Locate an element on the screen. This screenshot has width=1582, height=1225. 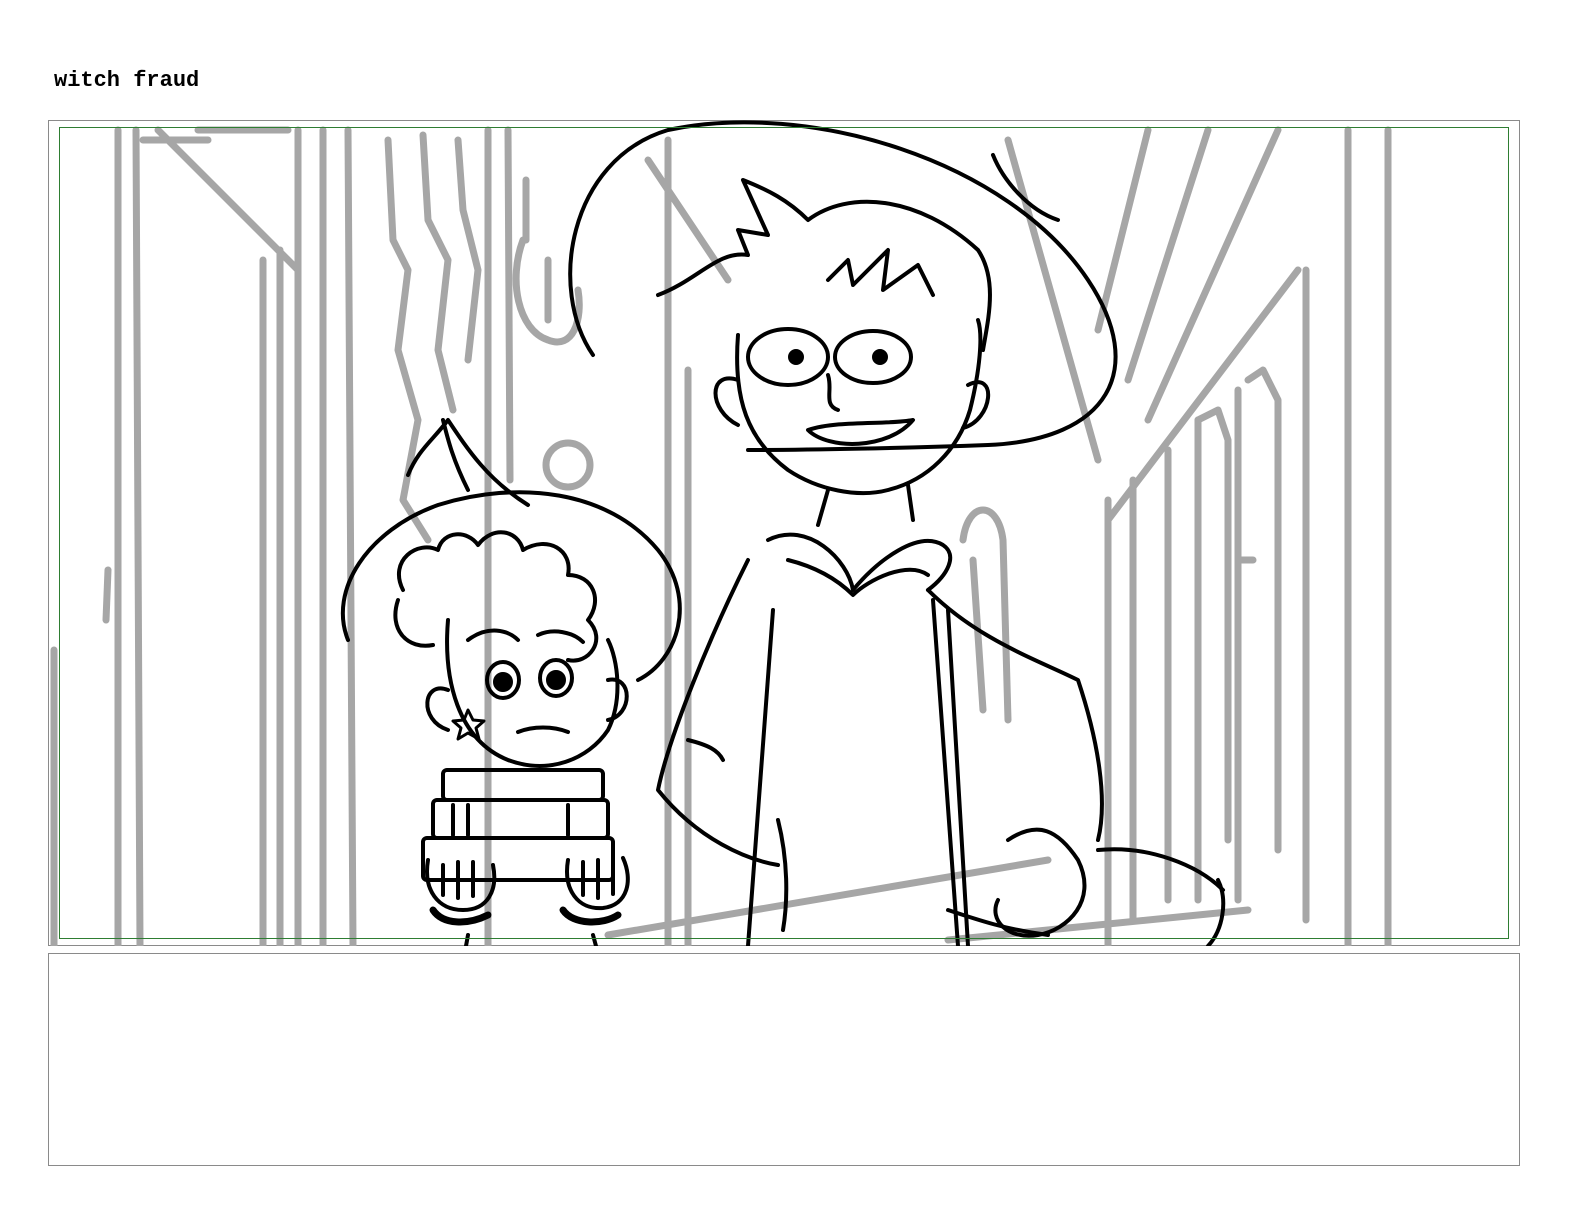
scene-title: witch fraud is located at coordinates (127, 80).